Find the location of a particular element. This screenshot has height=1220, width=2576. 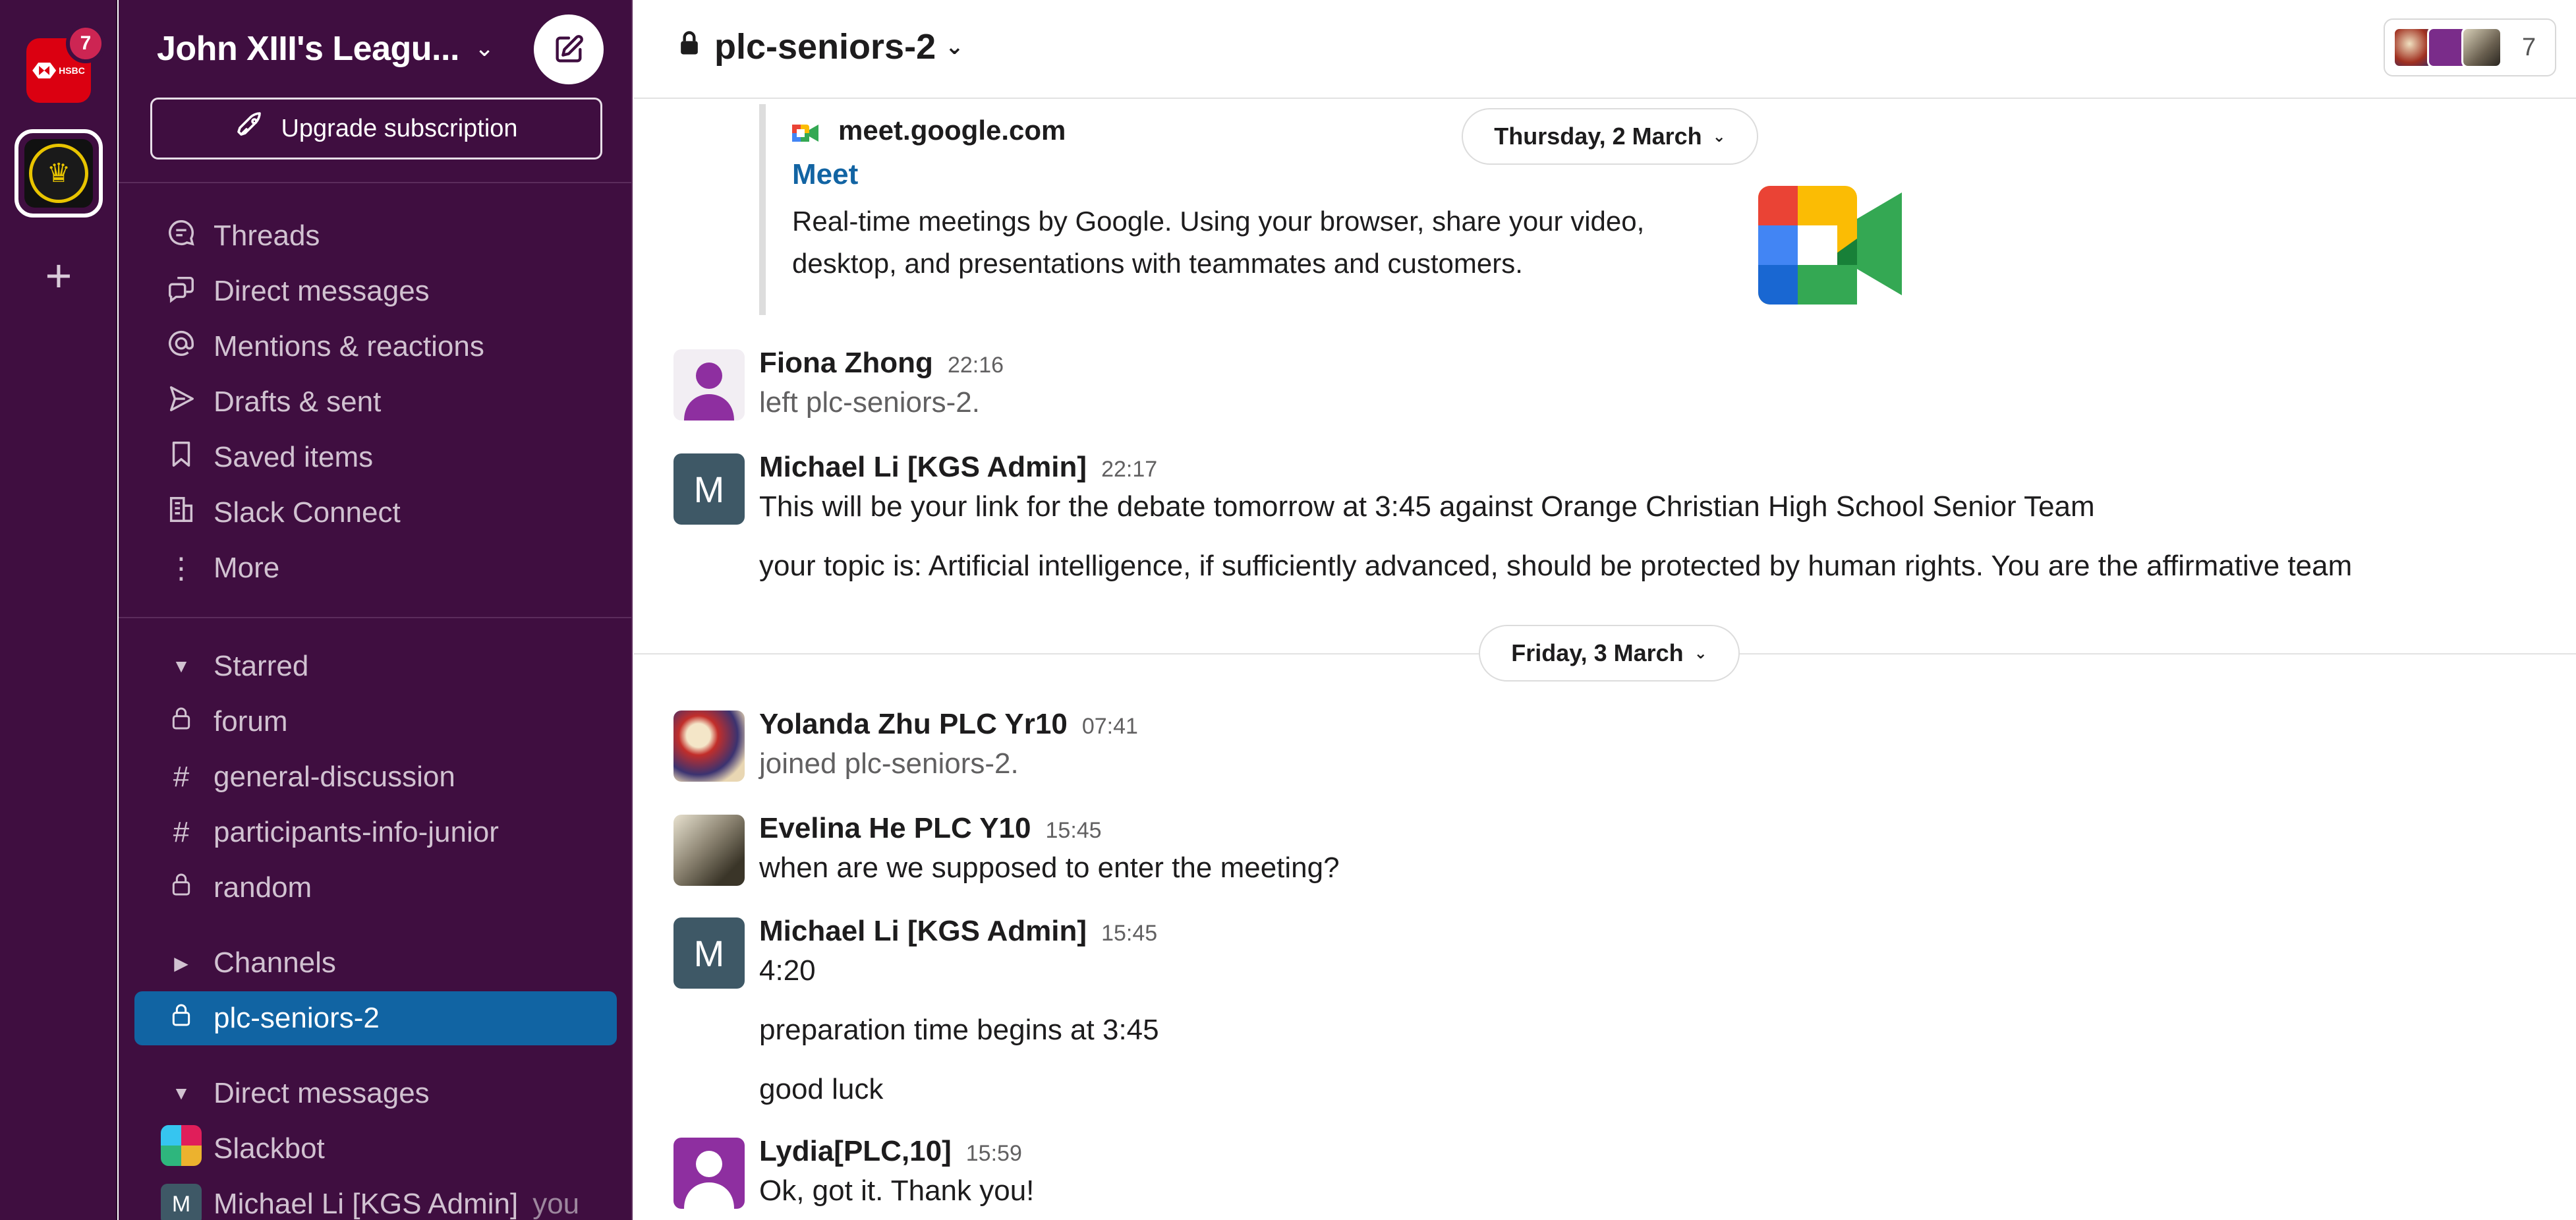

sidebar-item-label: Mentions & reactions is located at coordinates (349, 346).